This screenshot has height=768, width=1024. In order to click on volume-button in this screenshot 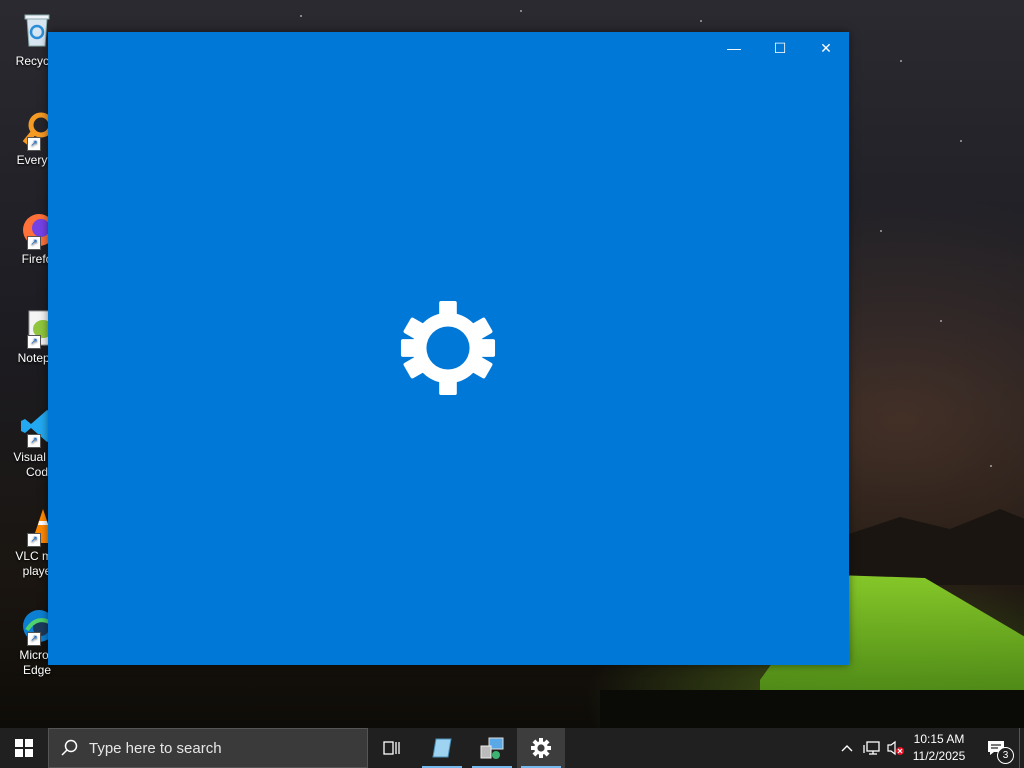, I will do `click(895, 748)`.